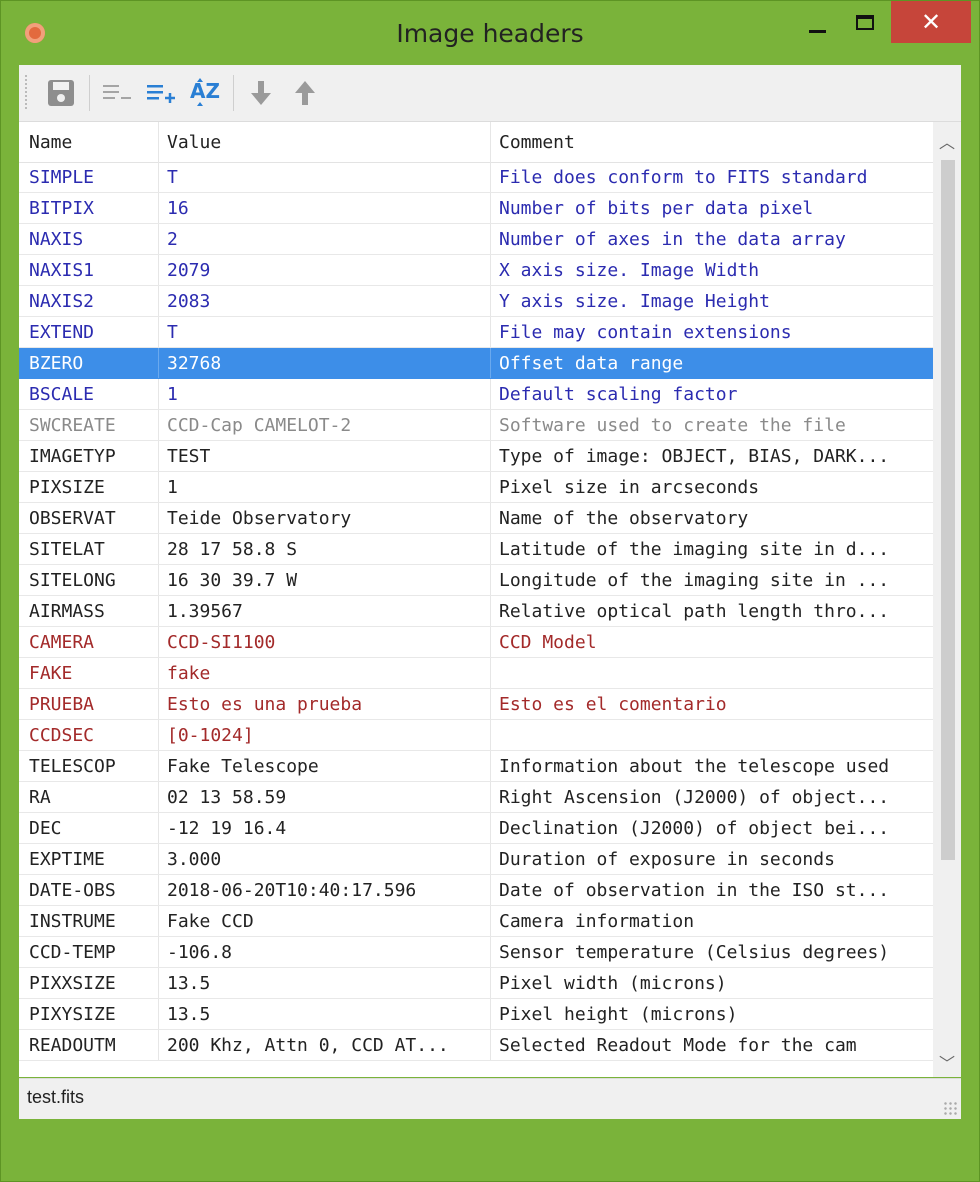  I want to click on vertical-scrollbar: ︿ ﹀, so click(947, 599).